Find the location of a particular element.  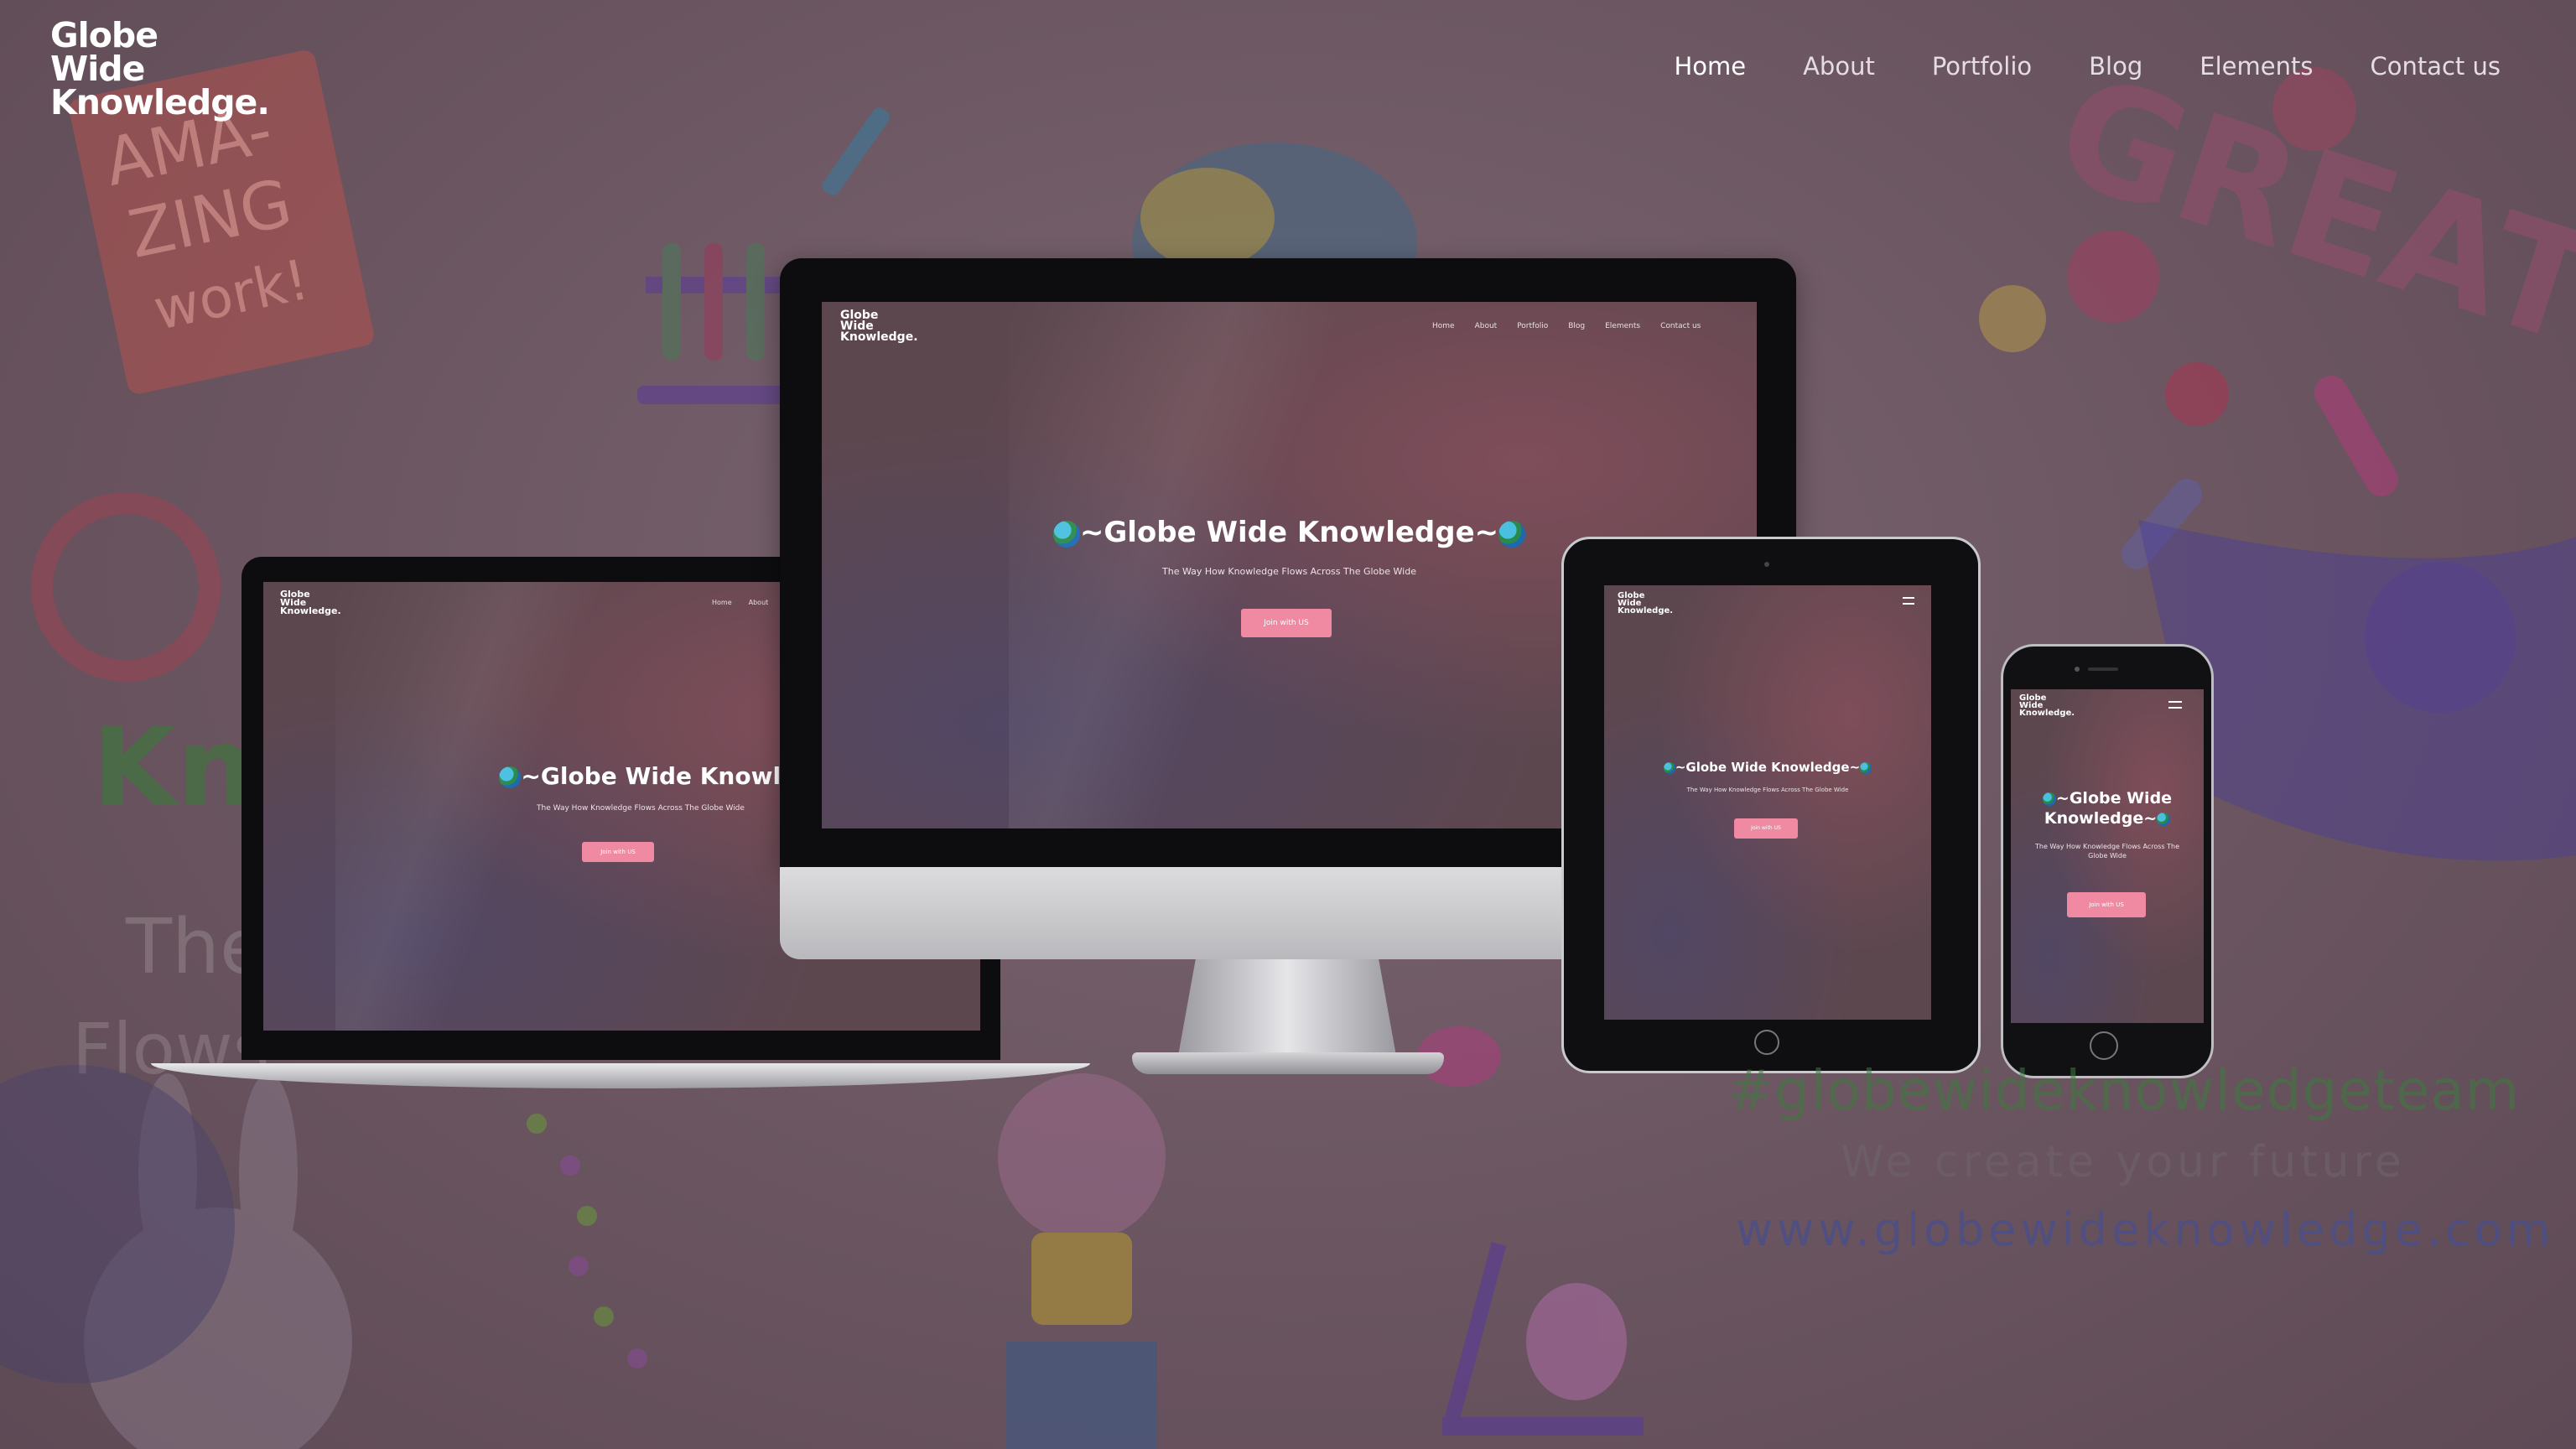

logo-line-globe: Globe is located at coordinates (104, 35).